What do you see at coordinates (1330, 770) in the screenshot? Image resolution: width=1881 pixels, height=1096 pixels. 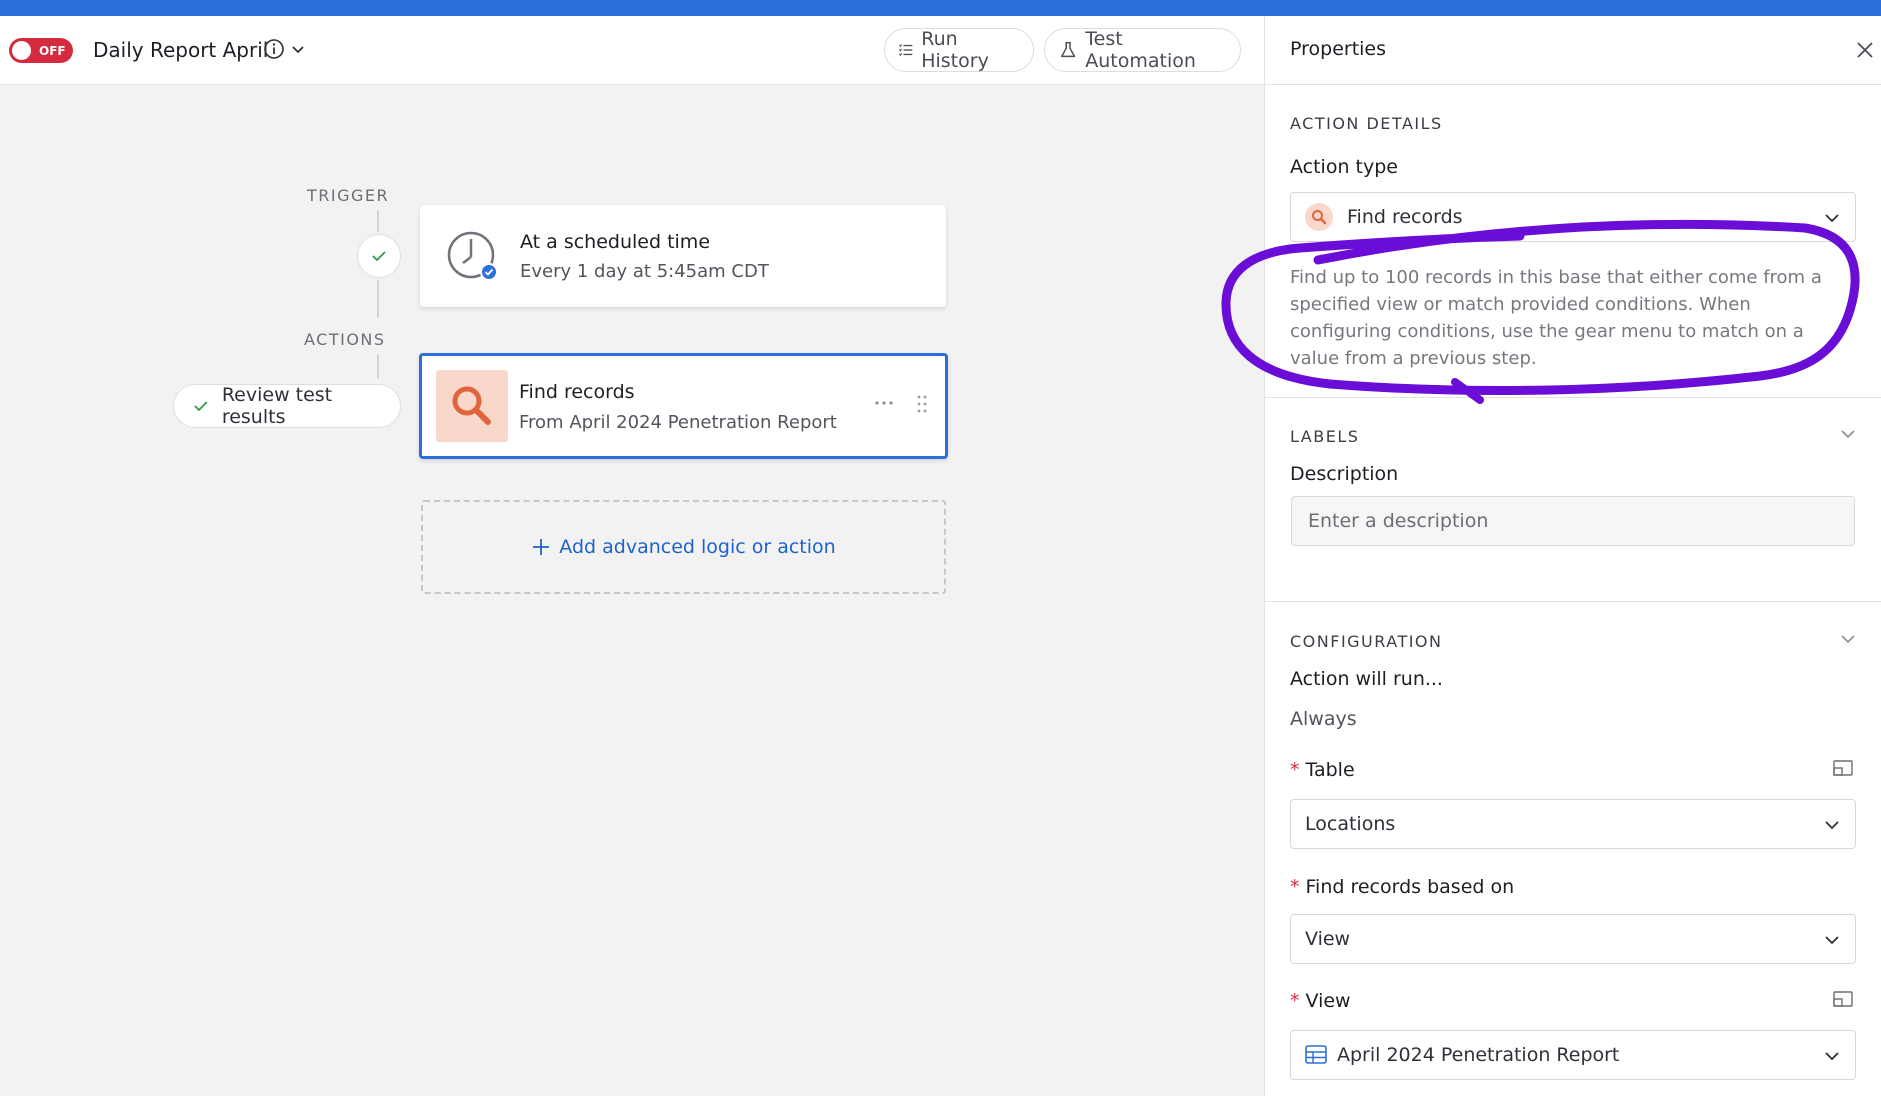 I see `table-label: Table` at bounding box center [1330, 770].